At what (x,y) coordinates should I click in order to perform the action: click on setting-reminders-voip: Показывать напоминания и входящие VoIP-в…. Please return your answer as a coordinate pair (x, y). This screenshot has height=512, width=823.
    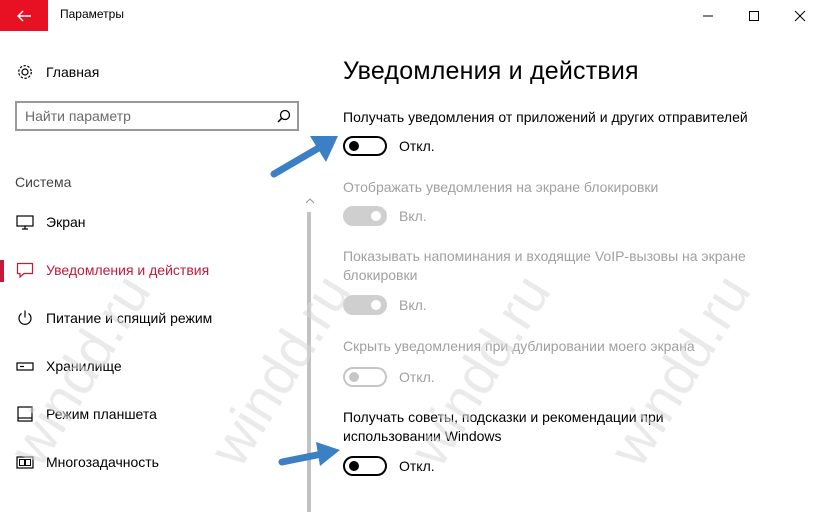
    Looking at the image, I should click on (563, 266).